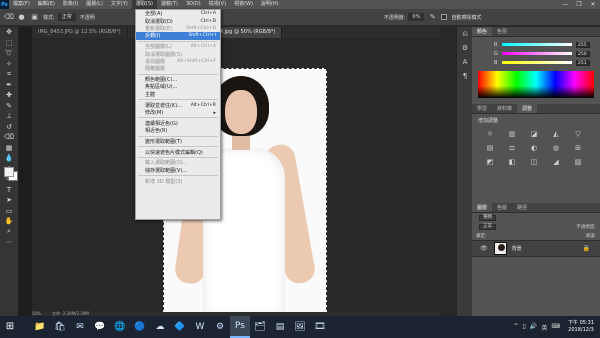  What do you see at coordinates (320, 327) in the screenshot?
I see `taskbar-app-icon: 🎞` at bounding box center [320, 327].